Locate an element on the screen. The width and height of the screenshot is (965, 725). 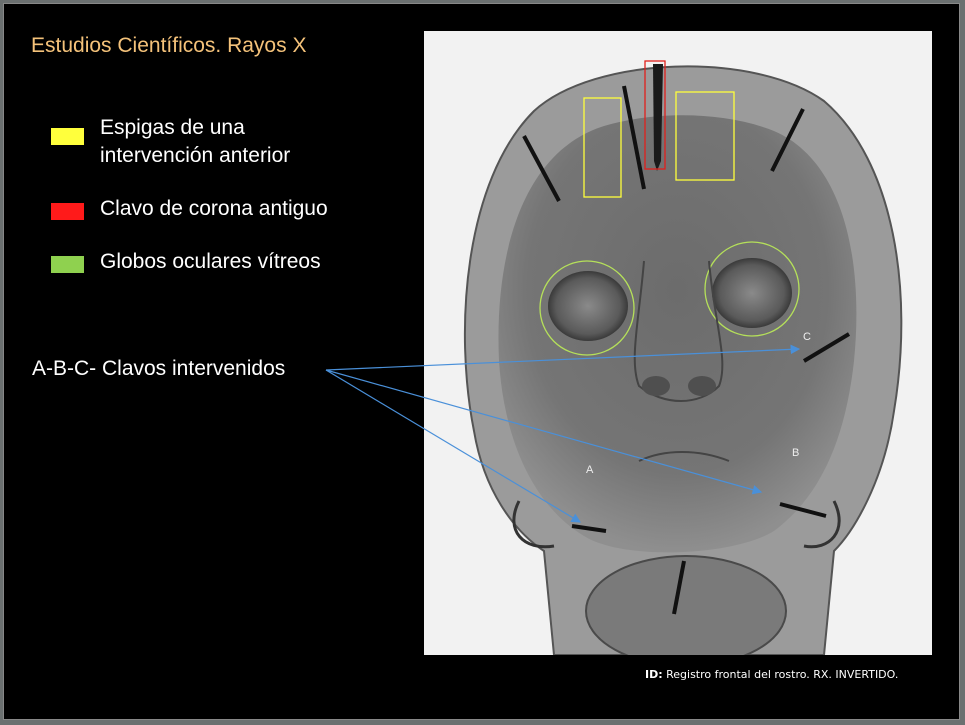
arrow-to-c is located at coordinates (563, 357).